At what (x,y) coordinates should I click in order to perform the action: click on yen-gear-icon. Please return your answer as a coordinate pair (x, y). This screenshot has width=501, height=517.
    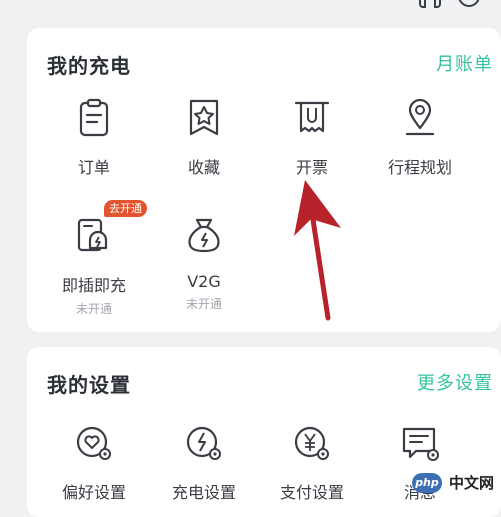
    Looking at the image, I should click on (312, 443).